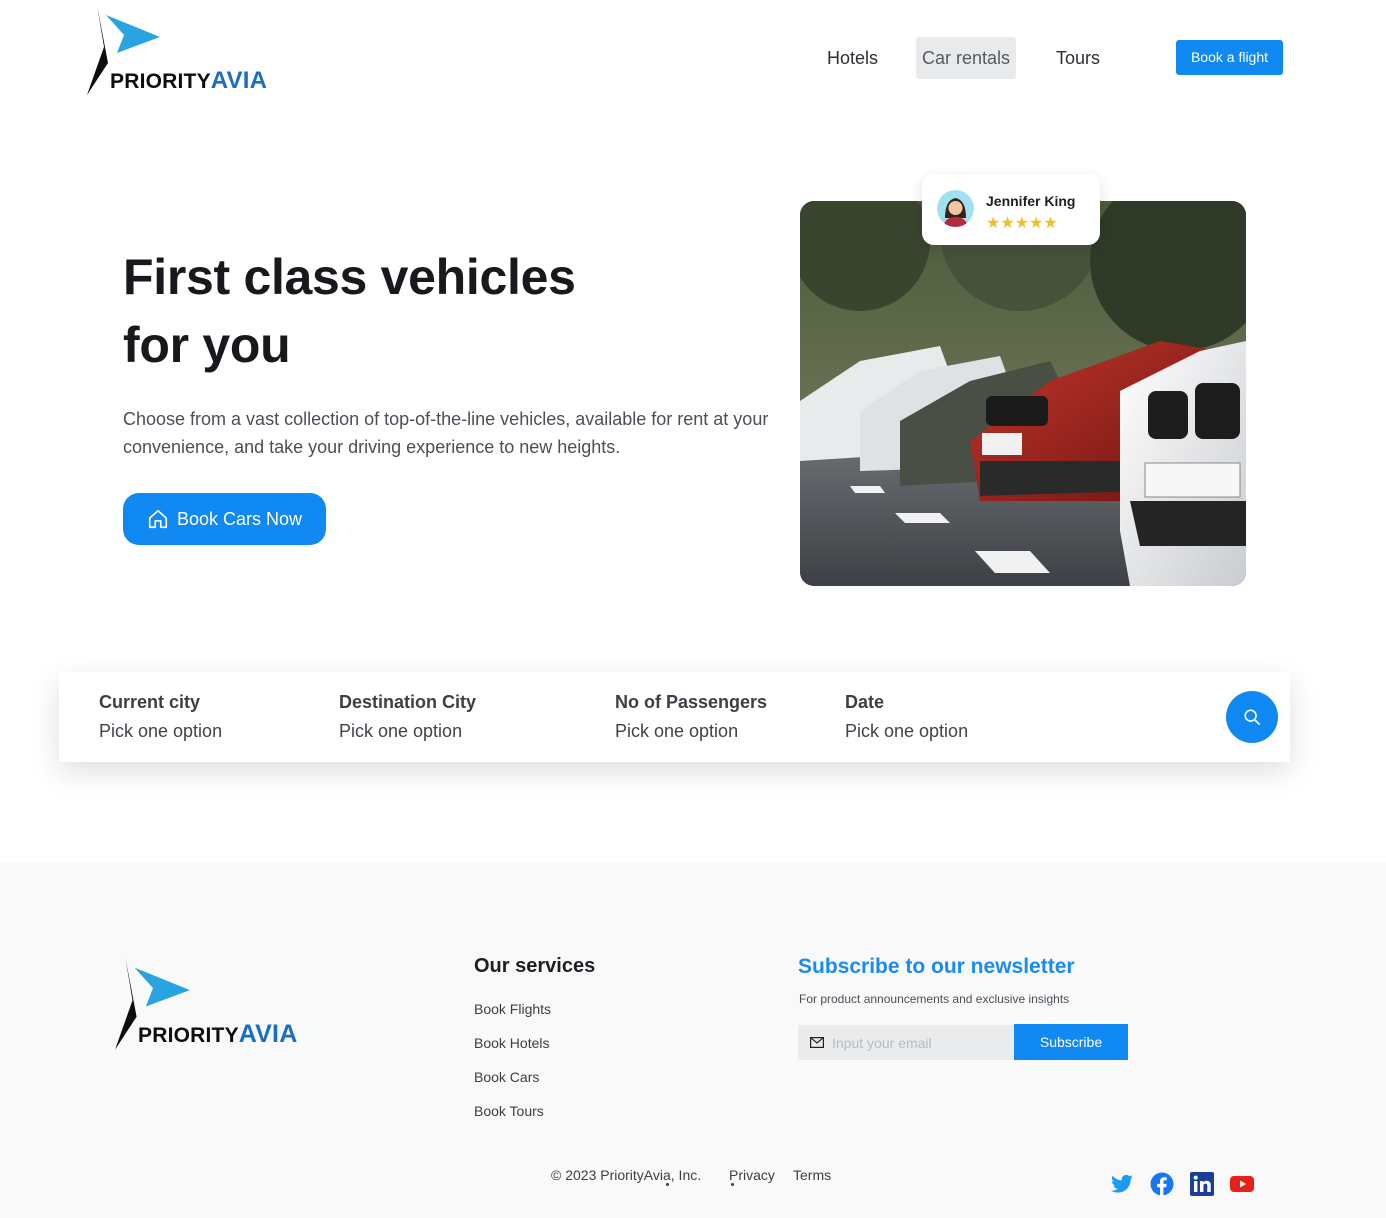 The height and width of the screenshot is (1218, 1386). What do you see at coordinates (852, 58) in the screenshot?
I see `nav-hotels: Hotels` at bounding box center [852, 58].